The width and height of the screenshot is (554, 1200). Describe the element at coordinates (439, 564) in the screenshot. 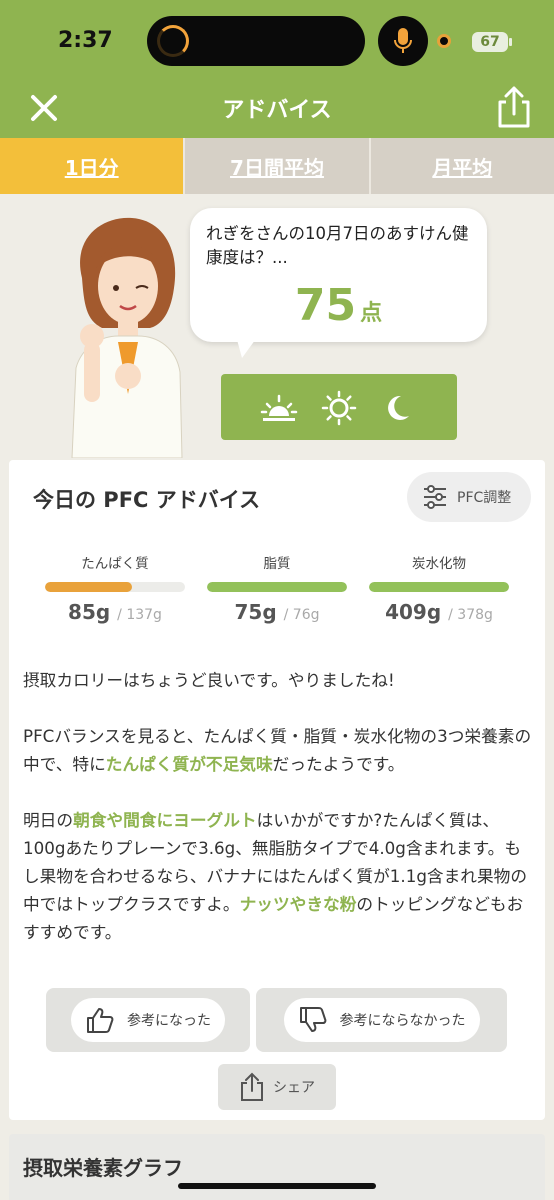

I see `nutrient-label: 炭水化物` at that location.